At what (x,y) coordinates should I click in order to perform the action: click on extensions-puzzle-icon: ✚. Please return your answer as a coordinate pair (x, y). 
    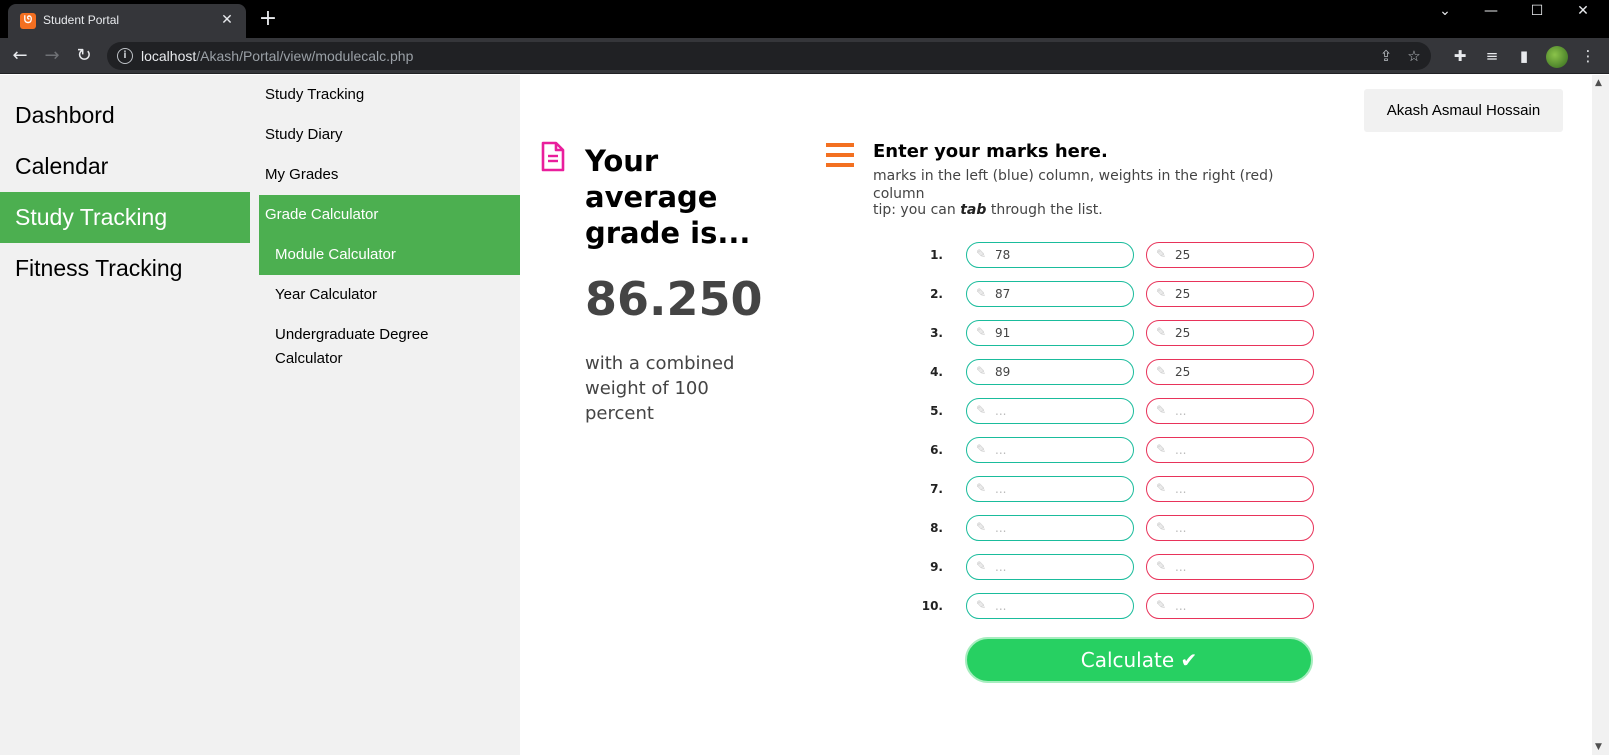
    Looking at the image, I should click on (1460, 56).